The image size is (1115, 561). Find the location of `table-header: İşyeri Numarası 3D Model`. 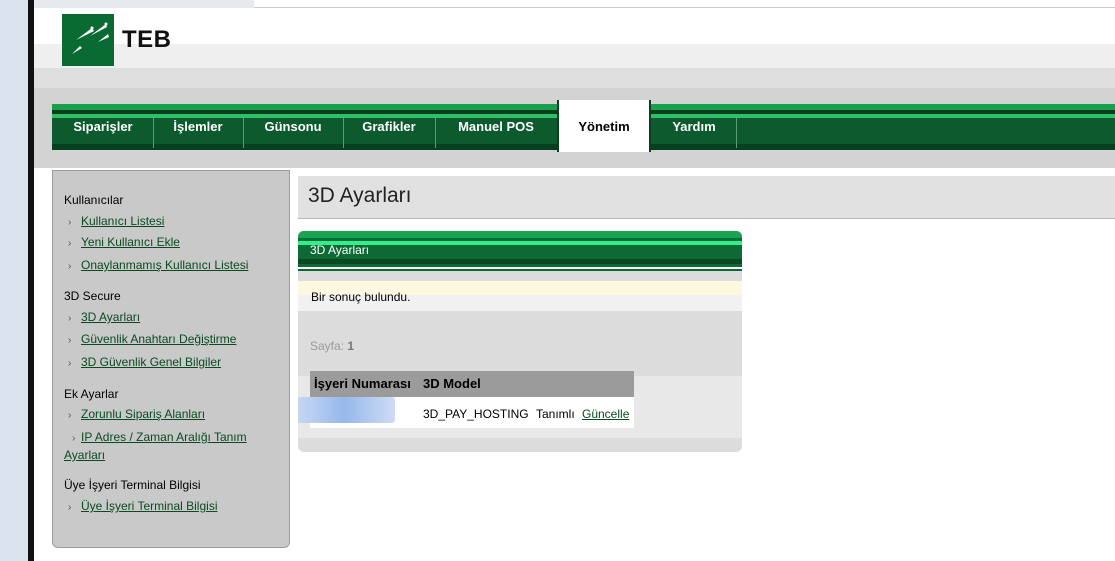

table-header: İşyeri Numarası 3D Model is located at coordinates (472, 384).